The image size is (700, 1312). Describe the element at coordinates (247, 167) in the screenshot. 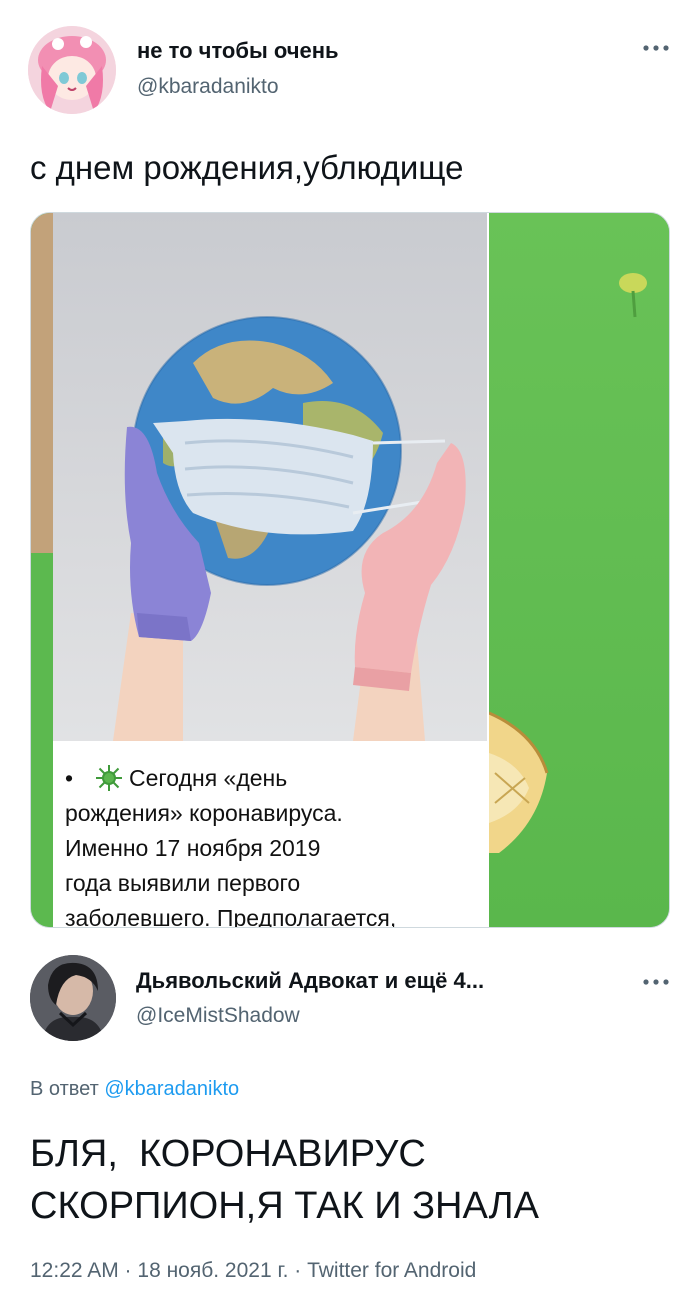

I see `tweet-text: с днем рождения,ублюдище` at that location.